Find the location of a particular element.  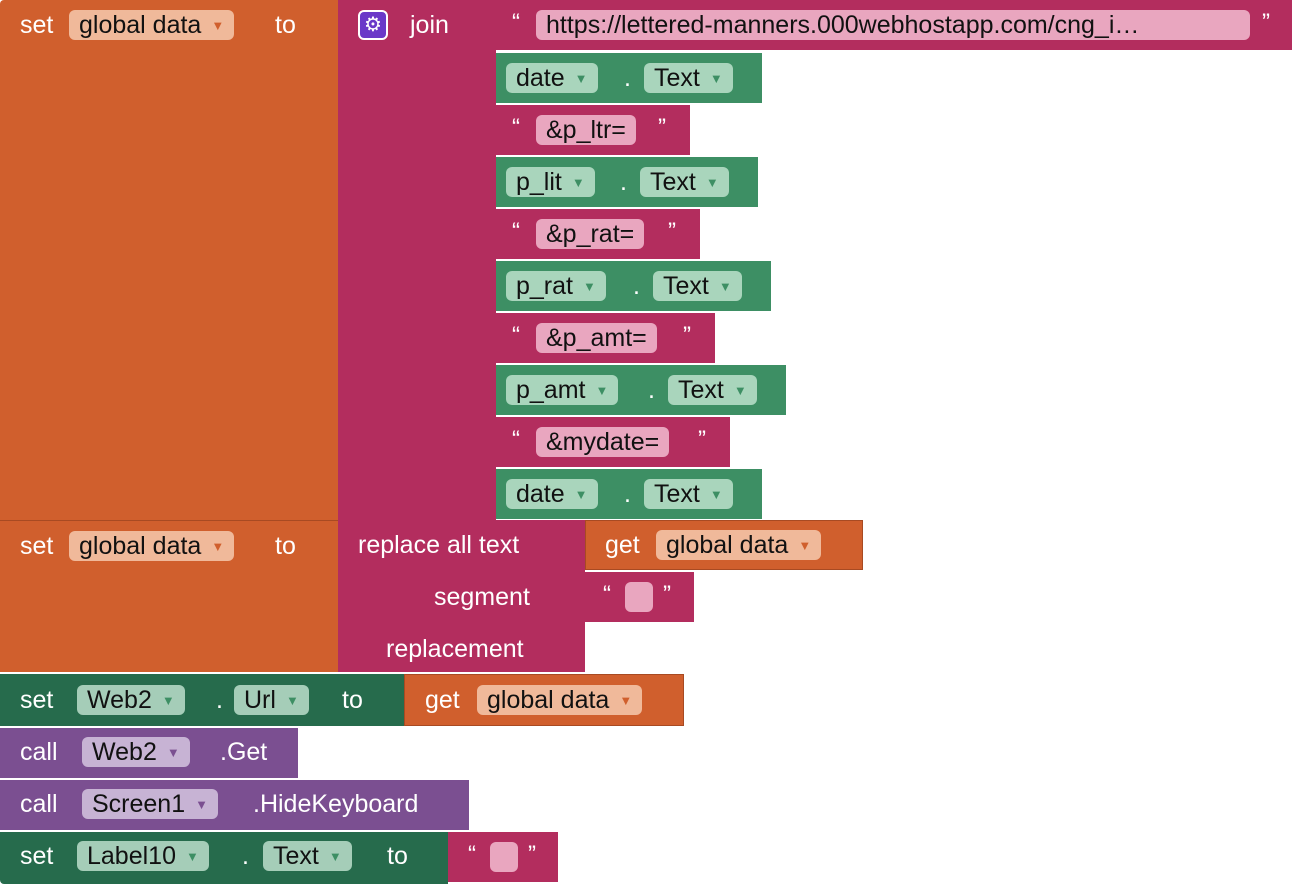

component-getter-p-amt-text: p_amt ▼ . Text ▼ is located at coordinates (641, 390).